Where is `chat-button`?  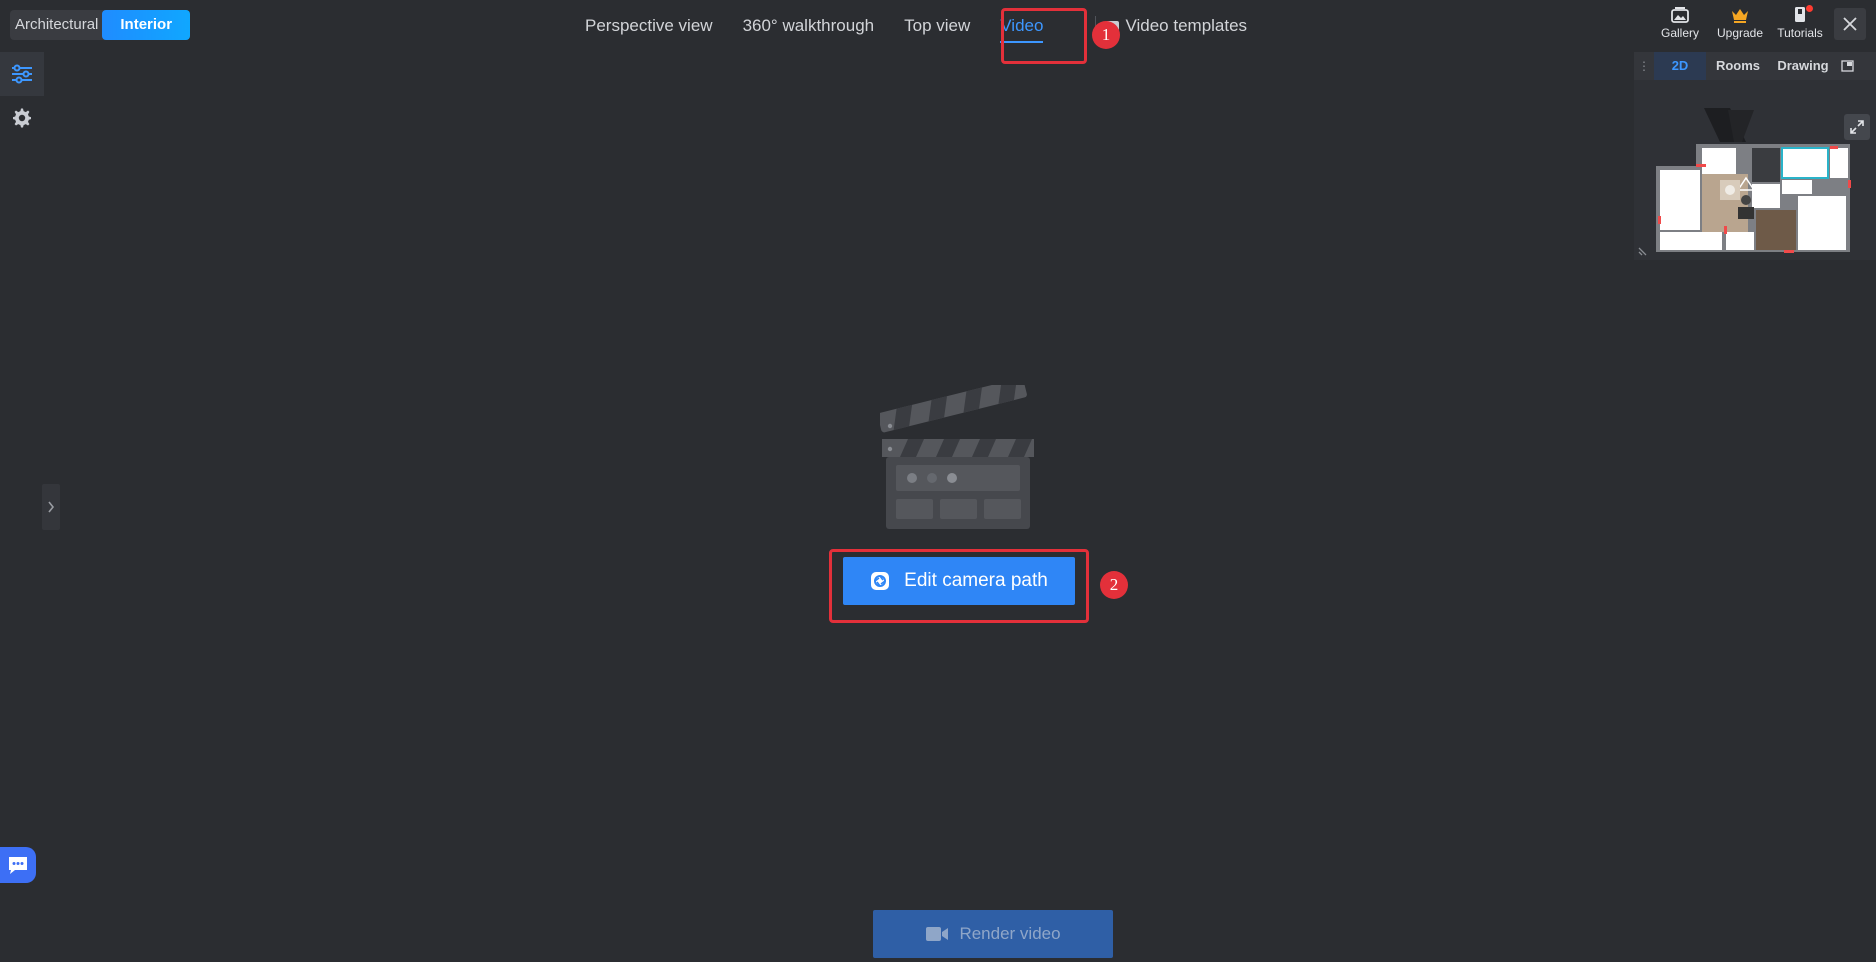
chat-button is located at coordinates (18, 865).